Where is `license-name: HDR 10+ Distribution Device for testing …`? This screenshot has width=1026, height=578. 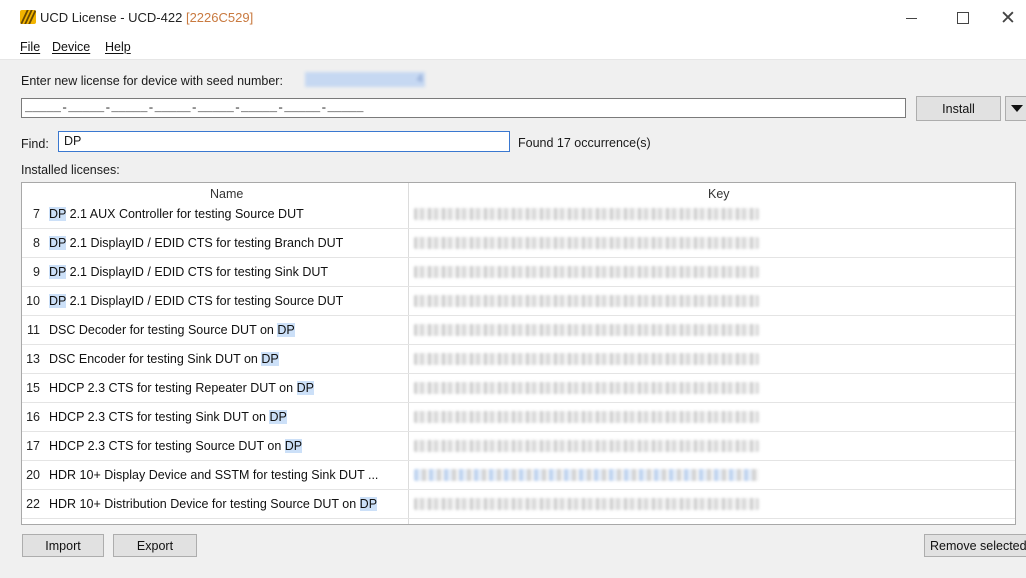
license-name: HDR 10+ Distribution Device for testing … is located at coordinates (213, 504).